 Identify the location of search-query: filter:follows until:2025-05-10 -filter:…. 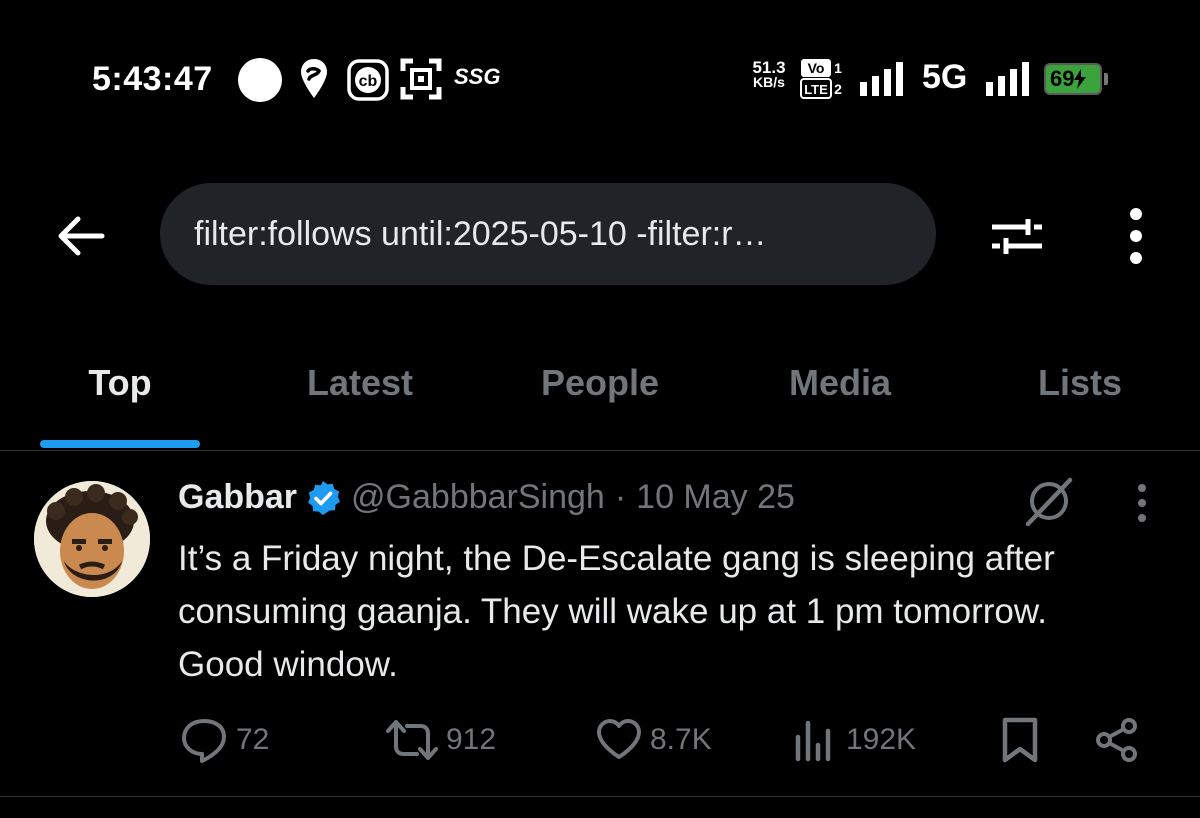
(480, 233).